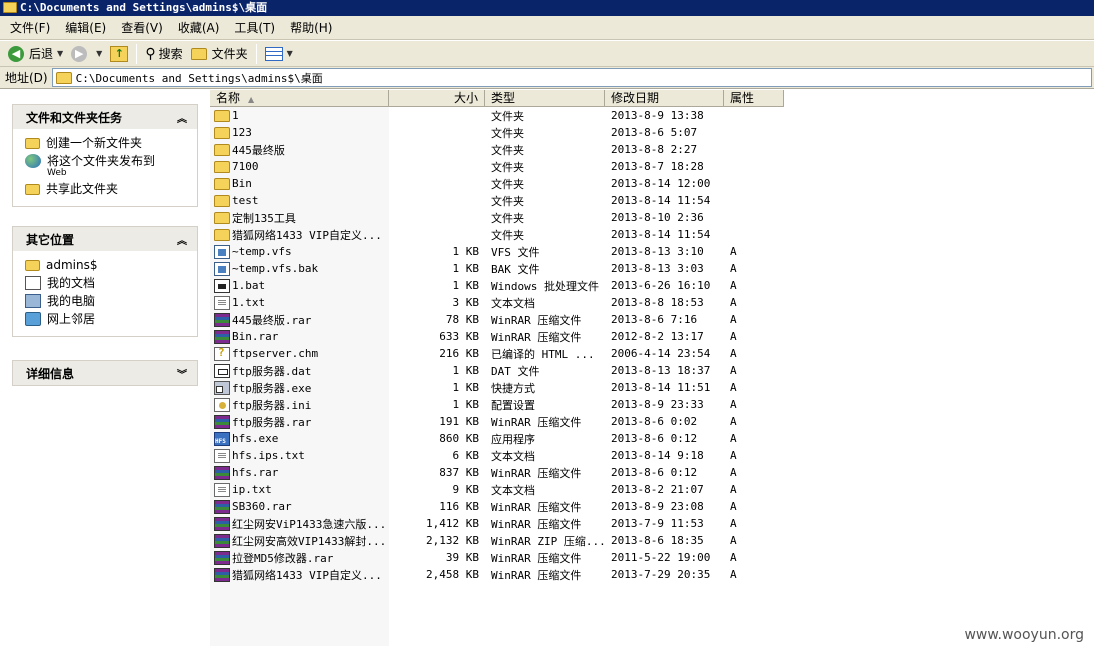 This screenshot has height=646, width=1094. I want to click on file-row: hfs.rar 837 KB WinRAR 压缩文件 2013-8-6 0:12 A, so click(497, 472).